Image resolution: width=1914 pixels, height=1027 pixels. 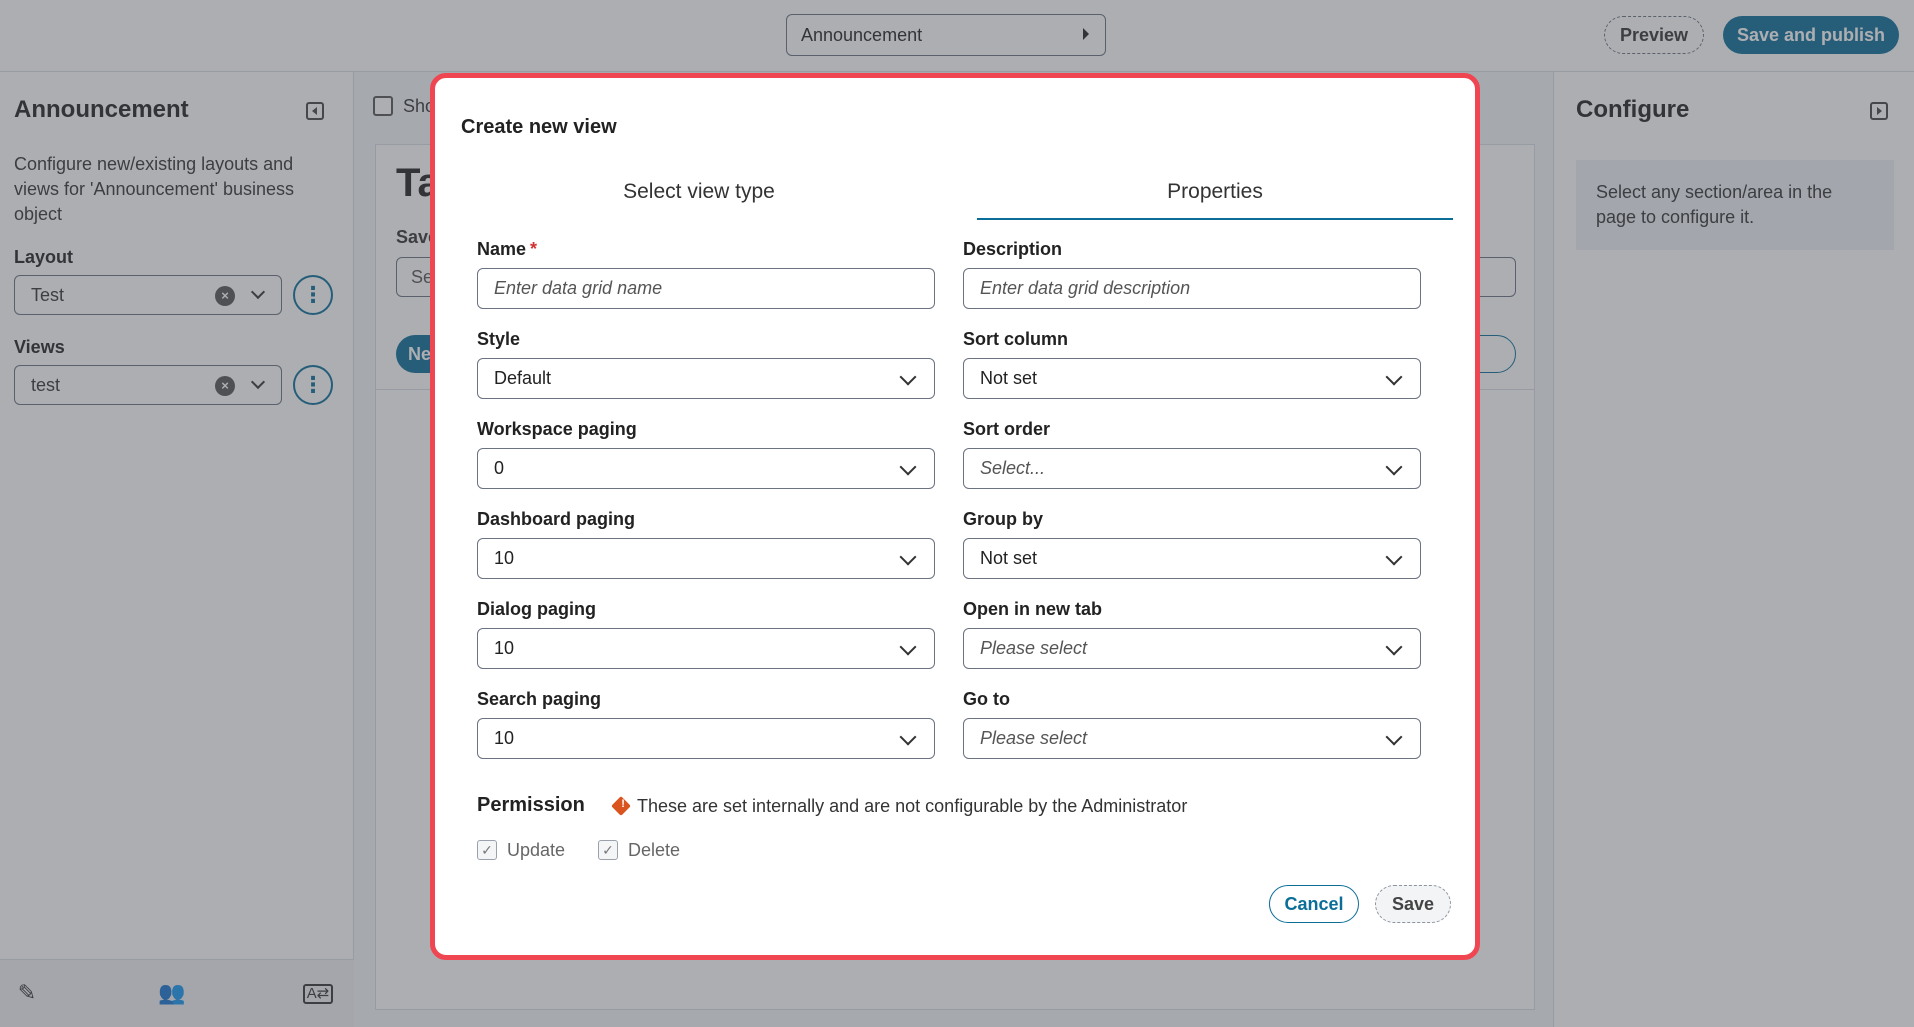 I want to click on description-label: Description, so click(x=1013, y=249).